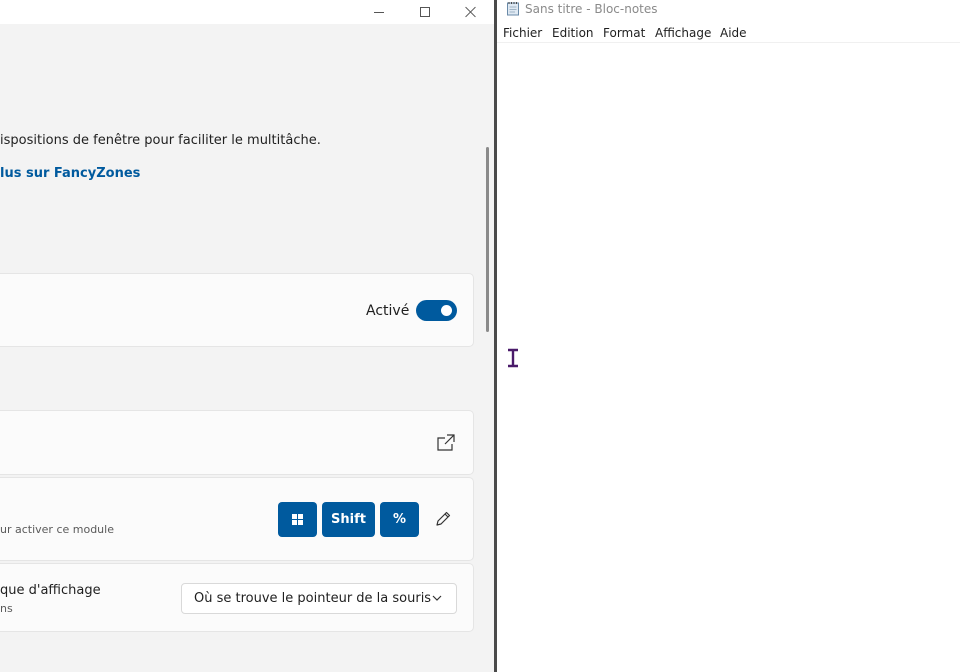 The image size is (960, 672). Describe the element at coordinates (728, 10) in the screenshot. I see `notepad-titlebar: Sans titre - Bloc-notes` at that location.